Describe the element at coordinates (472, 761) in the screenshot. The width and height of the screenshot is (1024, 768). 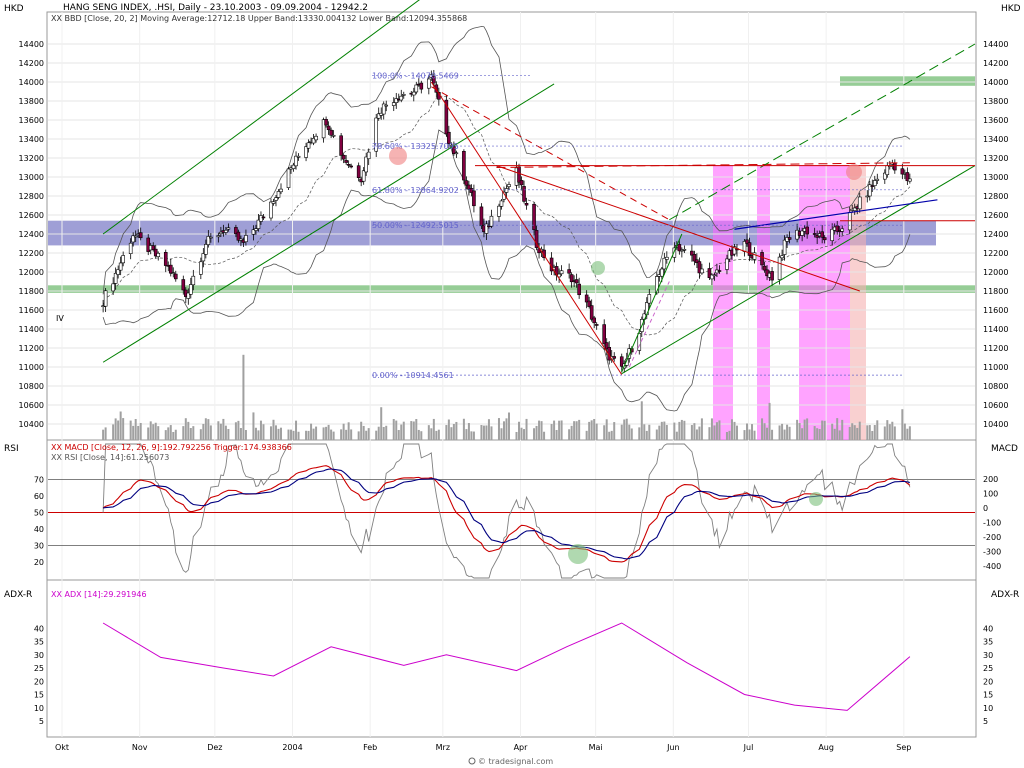
I see `watermark-logo-icon` at that location.